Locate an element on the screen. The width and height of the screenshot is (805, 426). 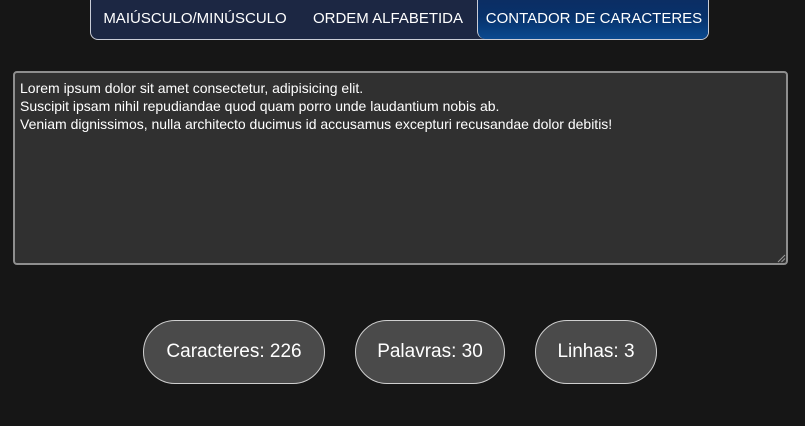
tab-character-counter: CONTADOR DE CARACTERES is located at coordinates (592, 19).